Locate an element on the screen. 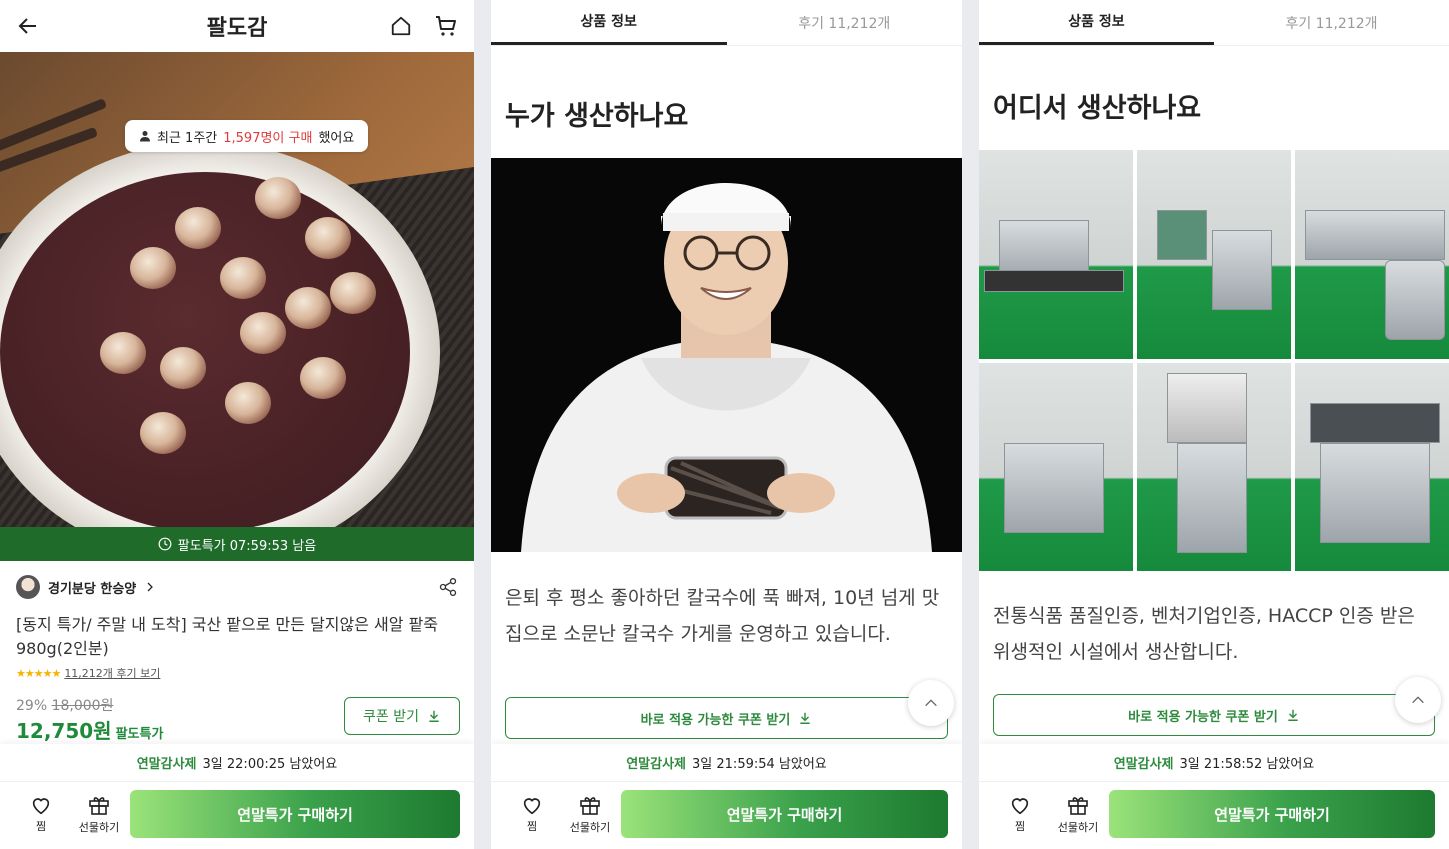 The height and width of the screenshot is (849, 1449). rating-row: ★★★★★ 11,212개 후기 보기 is located at coordinates (237, 673).